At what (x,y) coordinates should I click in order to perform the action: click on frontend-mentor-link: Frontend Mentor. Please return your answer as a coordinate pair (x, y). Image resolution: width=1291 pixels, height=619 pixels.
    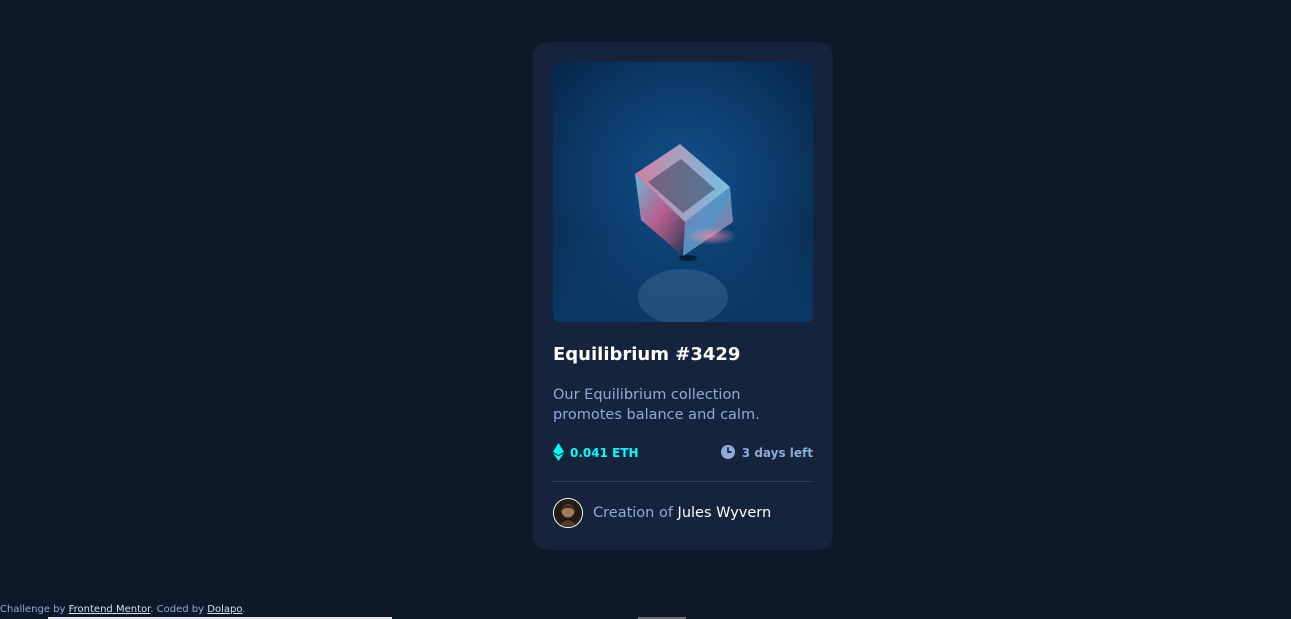
    Looking at the image, I should click on (110, 609).